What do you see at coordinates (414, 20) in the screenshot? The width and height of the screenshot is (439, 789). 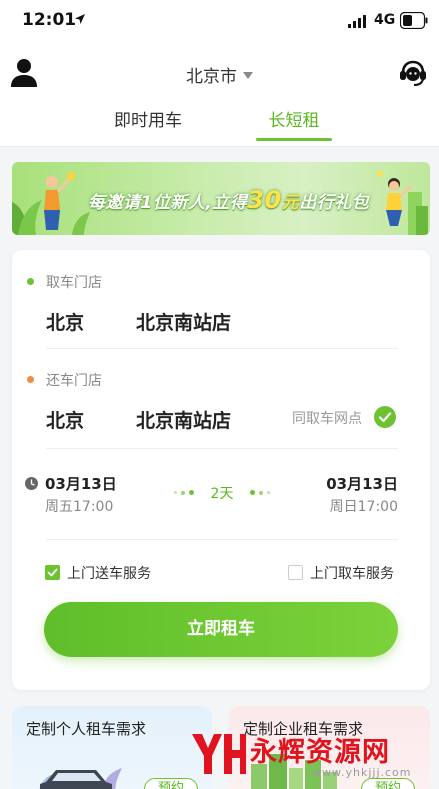 I see `battery-icon` at bounding box center [414, 20].